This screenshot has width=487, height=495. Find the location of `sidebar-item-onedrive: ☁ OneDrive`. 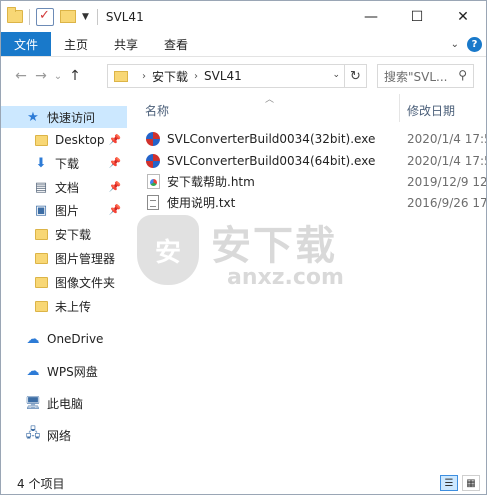

sidebar-item-onedrive: ☁ OneDrive is located at coordinates (64, 339).